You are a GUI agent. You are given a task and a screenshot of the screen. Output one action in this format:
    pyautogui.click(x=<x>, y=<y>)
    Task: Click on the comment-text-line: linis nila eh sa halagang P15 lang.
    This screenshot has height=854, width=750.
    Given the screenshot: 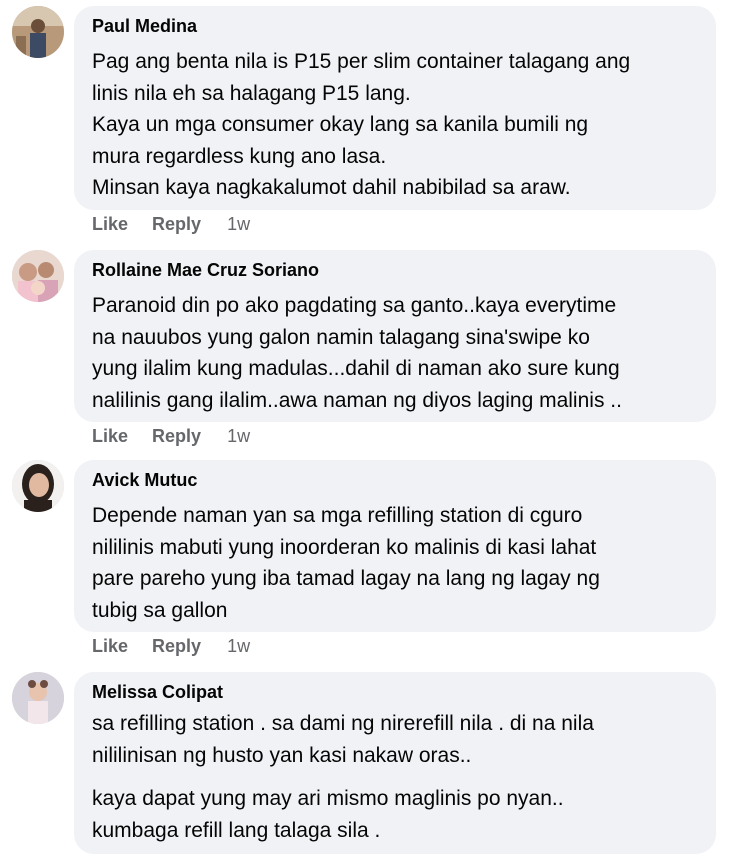 What is the action you would take?
    pyautogui.click(x=251, y=93)
    